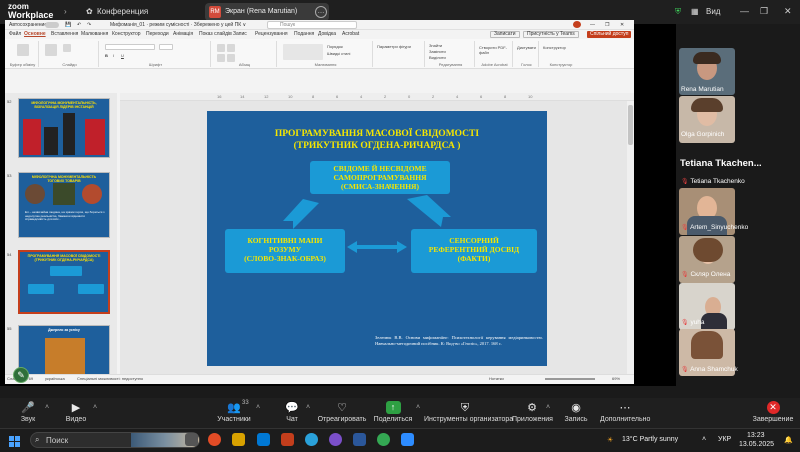 This screenshot has width=800, height=452. Describe the element at coordinates (756, 444) in the screenshot. I see `clock-date: 13.05.2025` at that location.